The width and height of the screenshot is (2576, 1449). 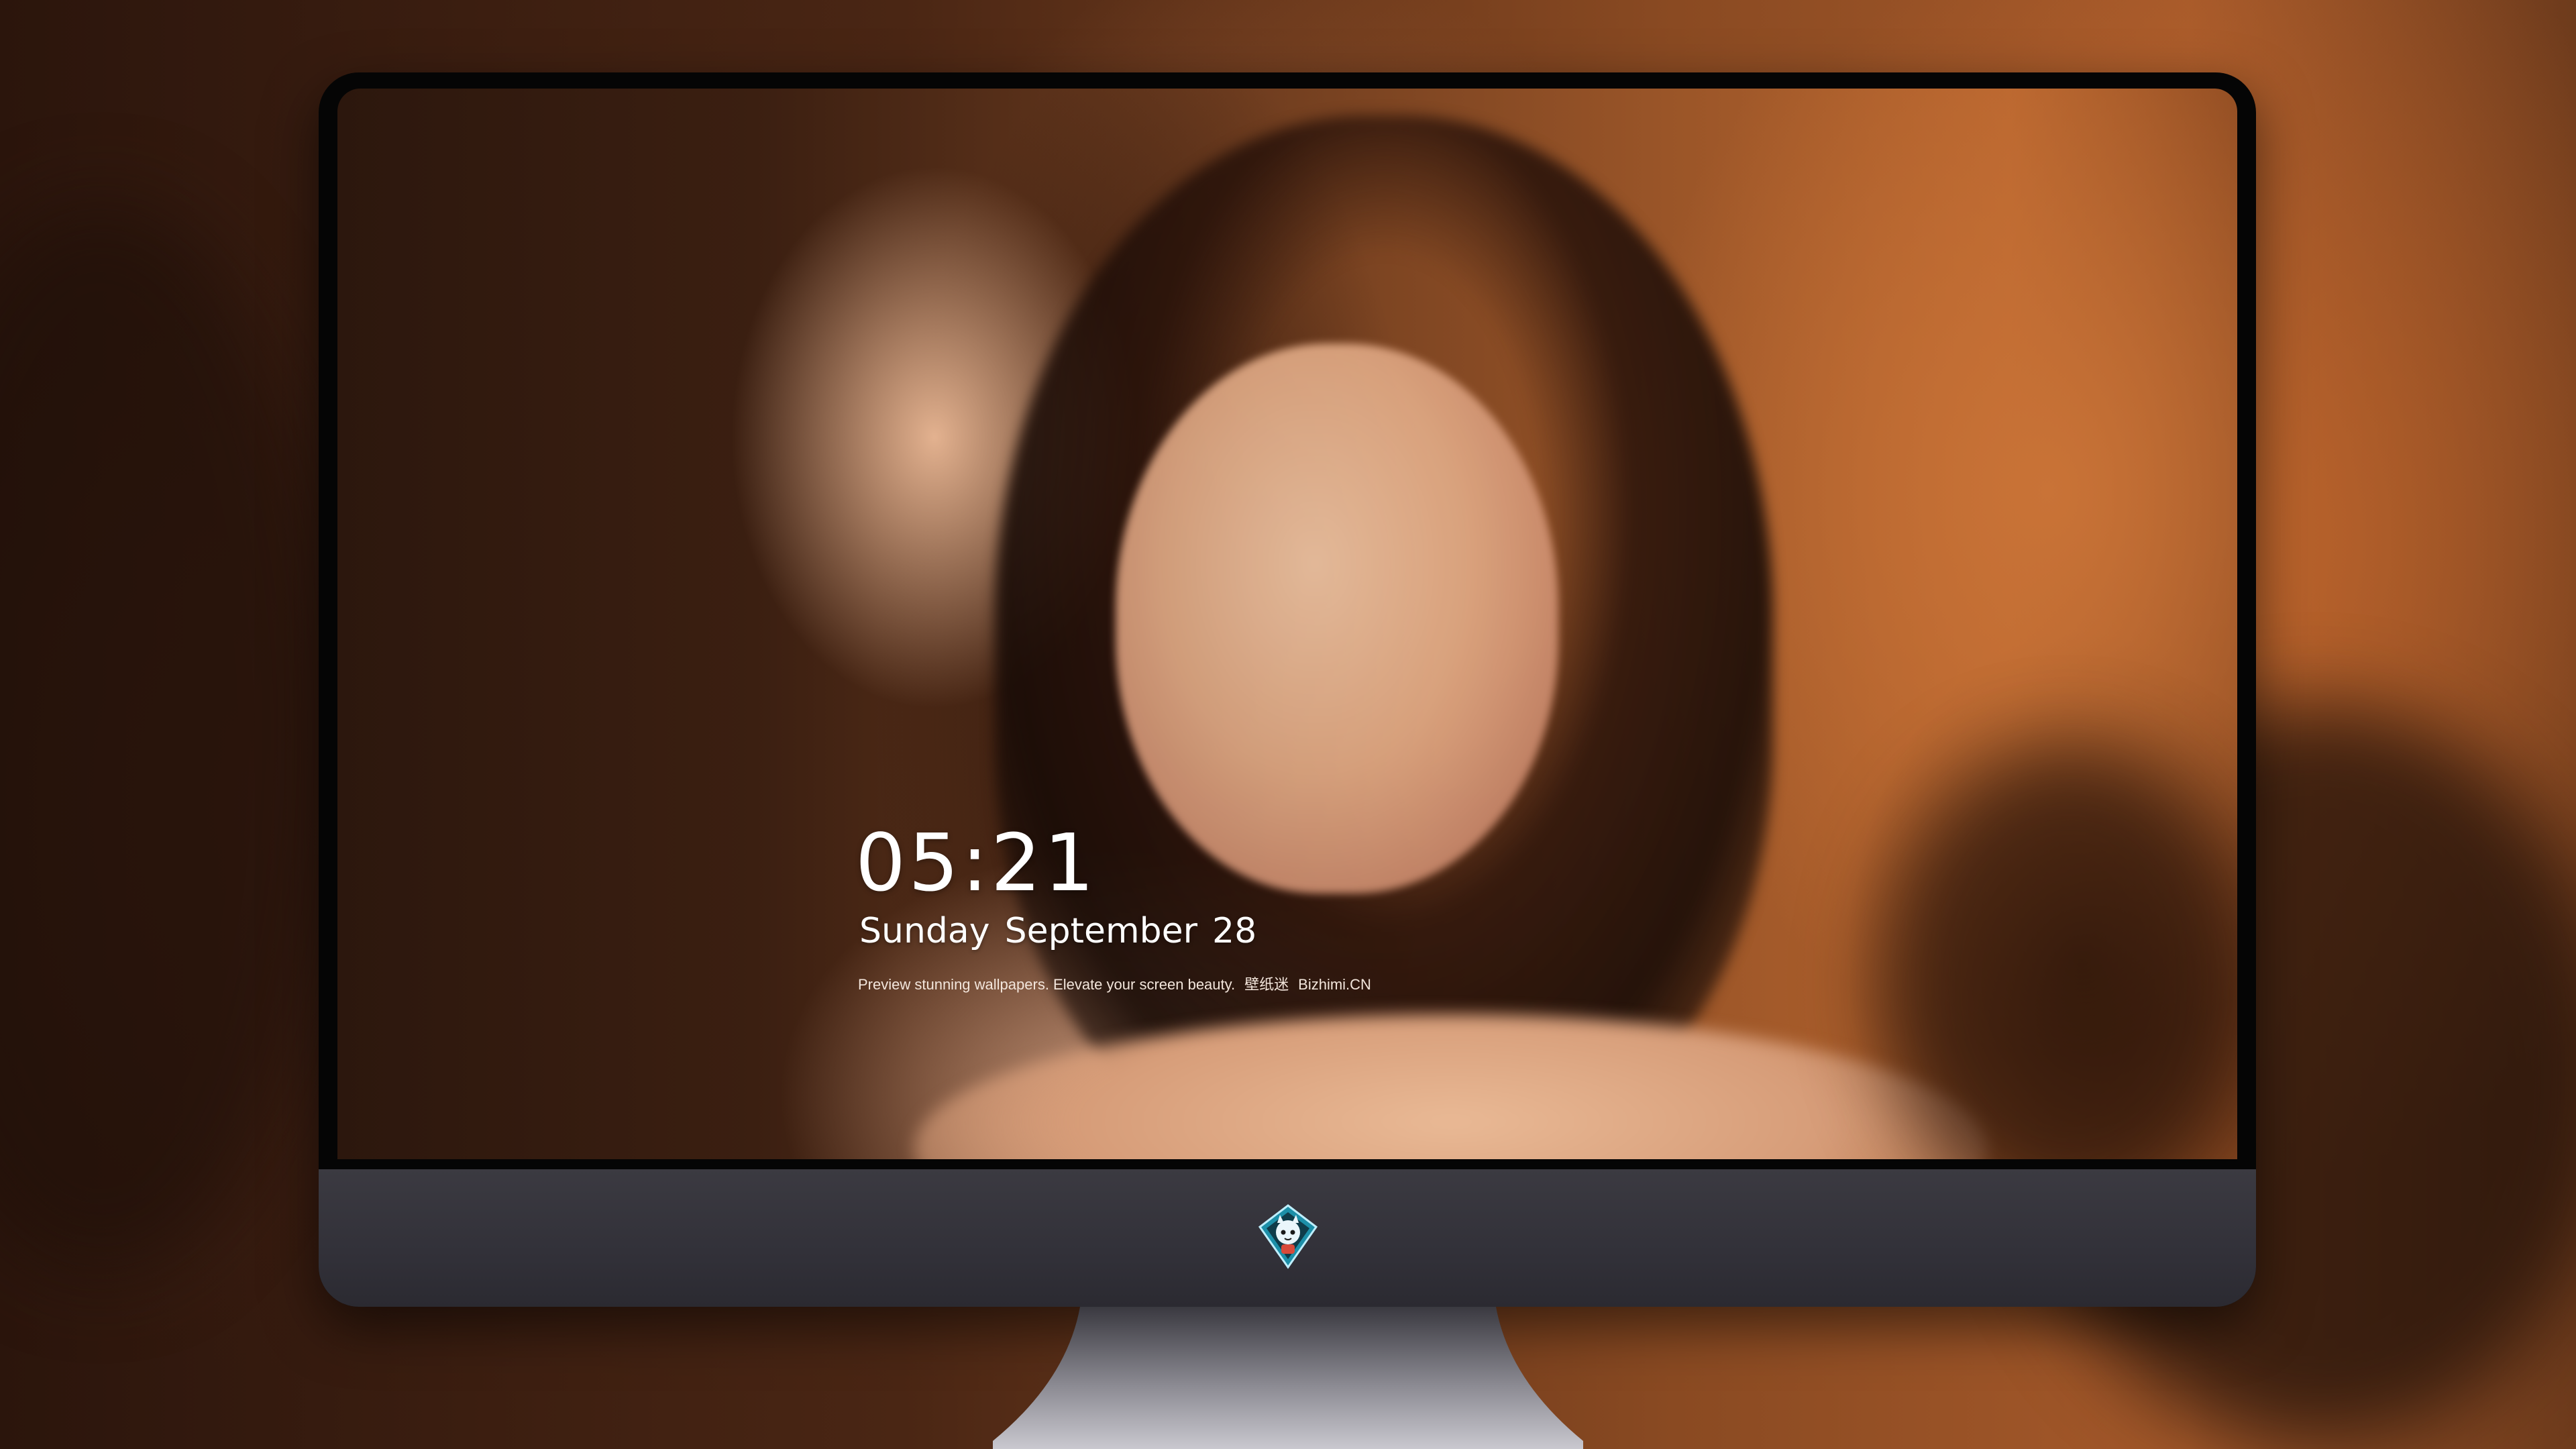 I want to click on caption-brand-site: Bizhimi.CN, so click(x=1334, y=984).